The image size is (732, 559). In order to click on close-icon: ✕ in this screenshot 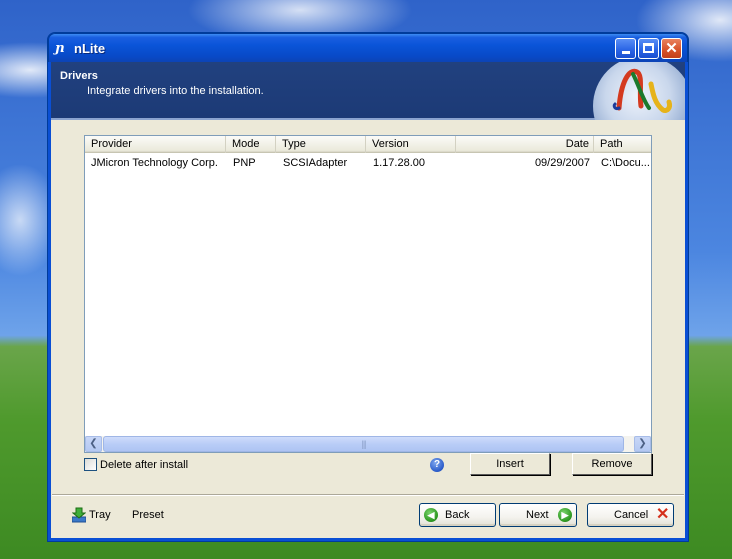, I will do `click(671, 48)`.